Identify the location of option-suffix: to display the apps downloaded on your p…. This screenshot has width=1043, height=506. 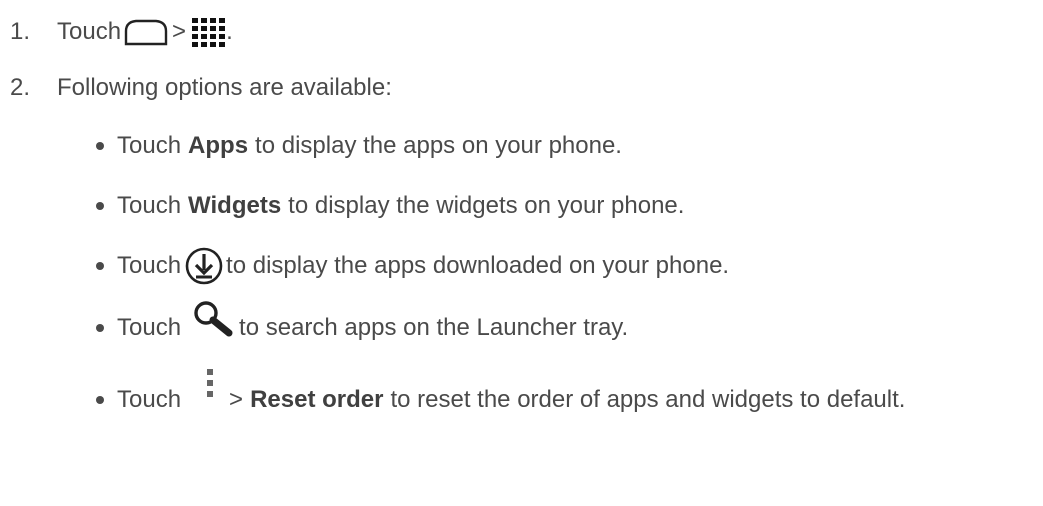
(478, 265).